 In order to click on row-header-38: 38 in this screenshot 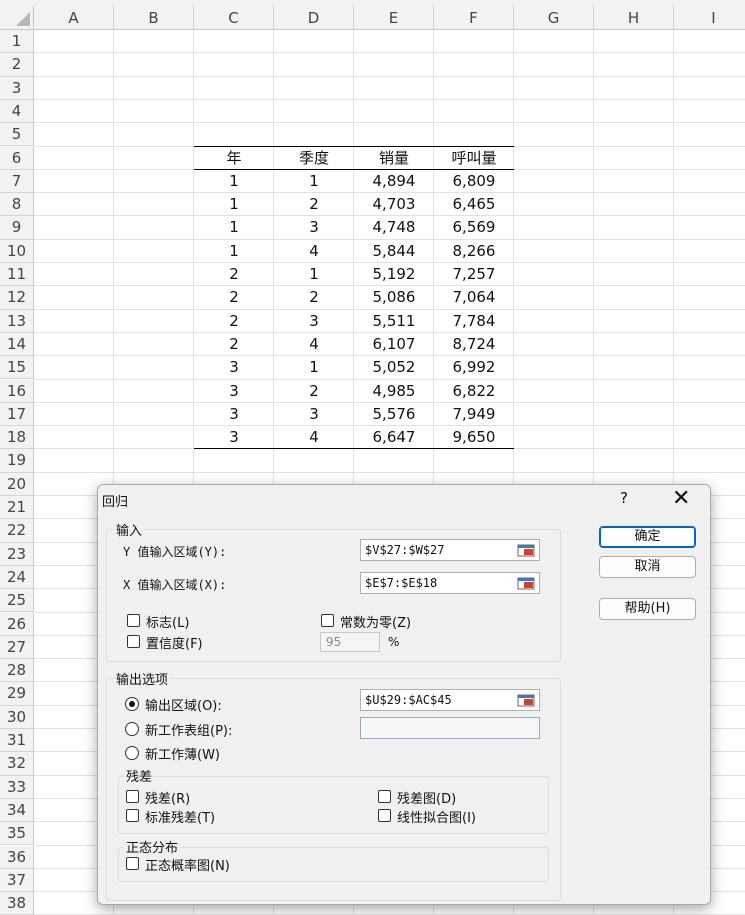, I will do `click(17, 903)`.